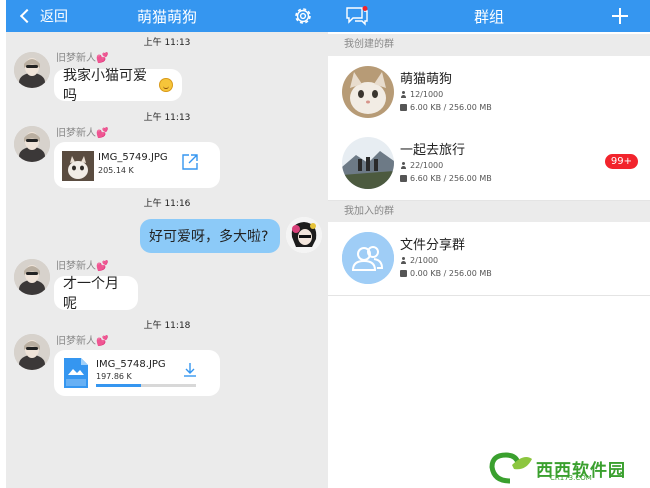 The width and height of the screenshot is (650, 488). I want to click on group-storage: 6.60 KB / 256.00 MB, so click(446, 178).